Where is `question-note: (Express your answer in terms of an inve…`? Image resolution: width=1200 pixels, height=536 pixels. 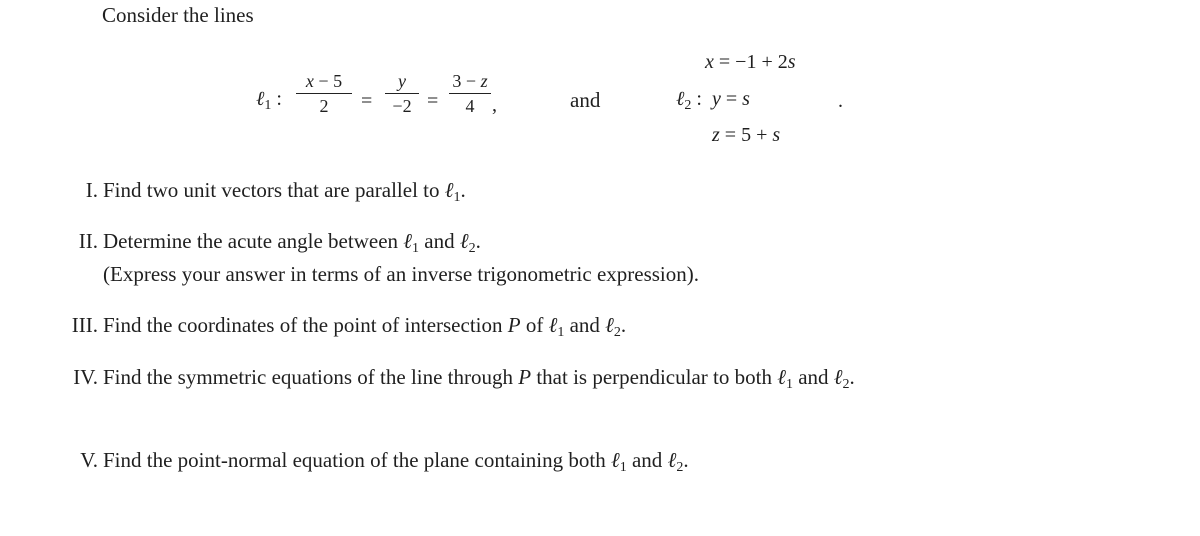 question-note: (Express your answer in terms of an inve… is located at coordinates (401, 274).